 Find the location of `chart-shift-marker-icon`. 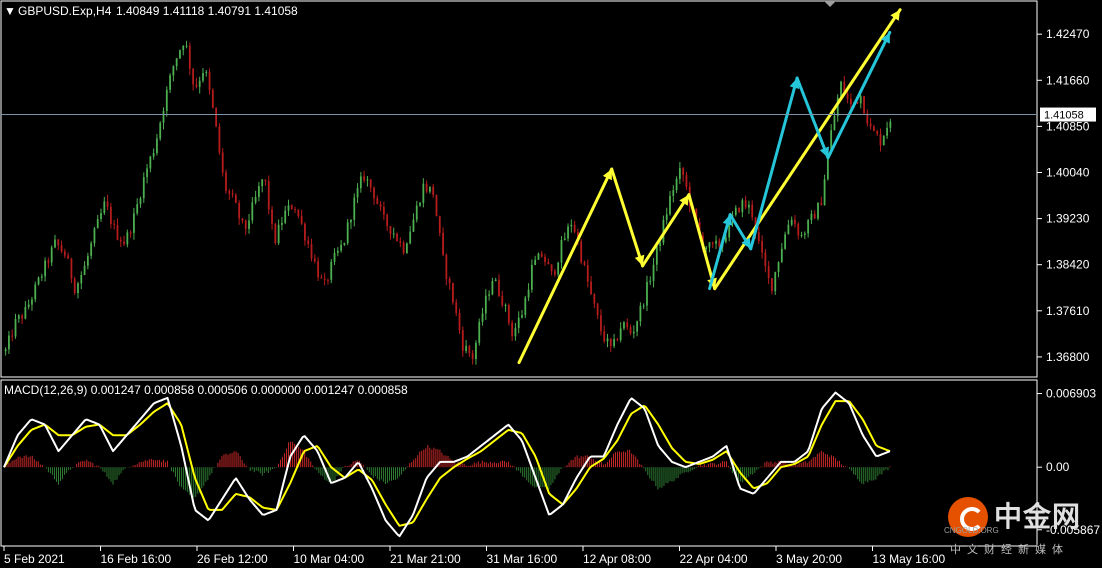

chart-shift-marker-icon is located at coordinates (830, 4).